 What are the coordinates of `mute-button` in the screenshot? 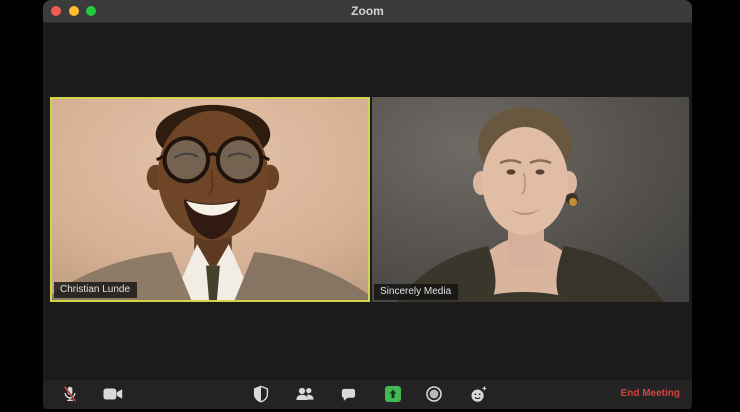 It's located at (70, 394).